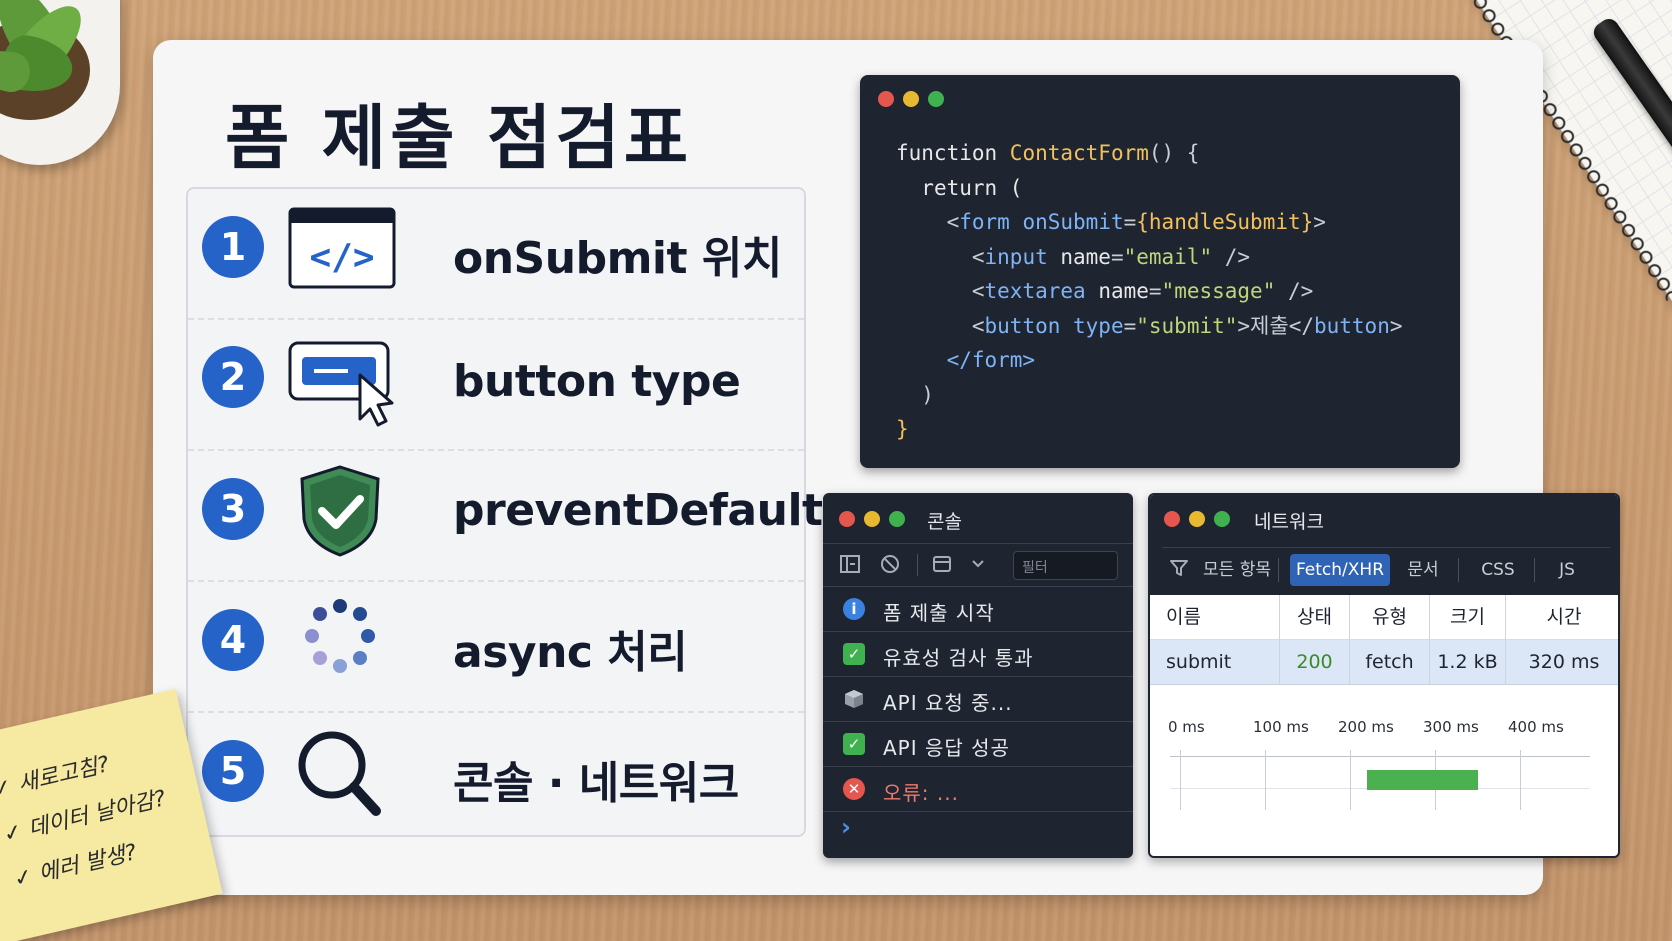 The image size is (1672, 941). Describe the element at coordinates (348, 383) in the screenshot. I see `button-click-icon` at that location.